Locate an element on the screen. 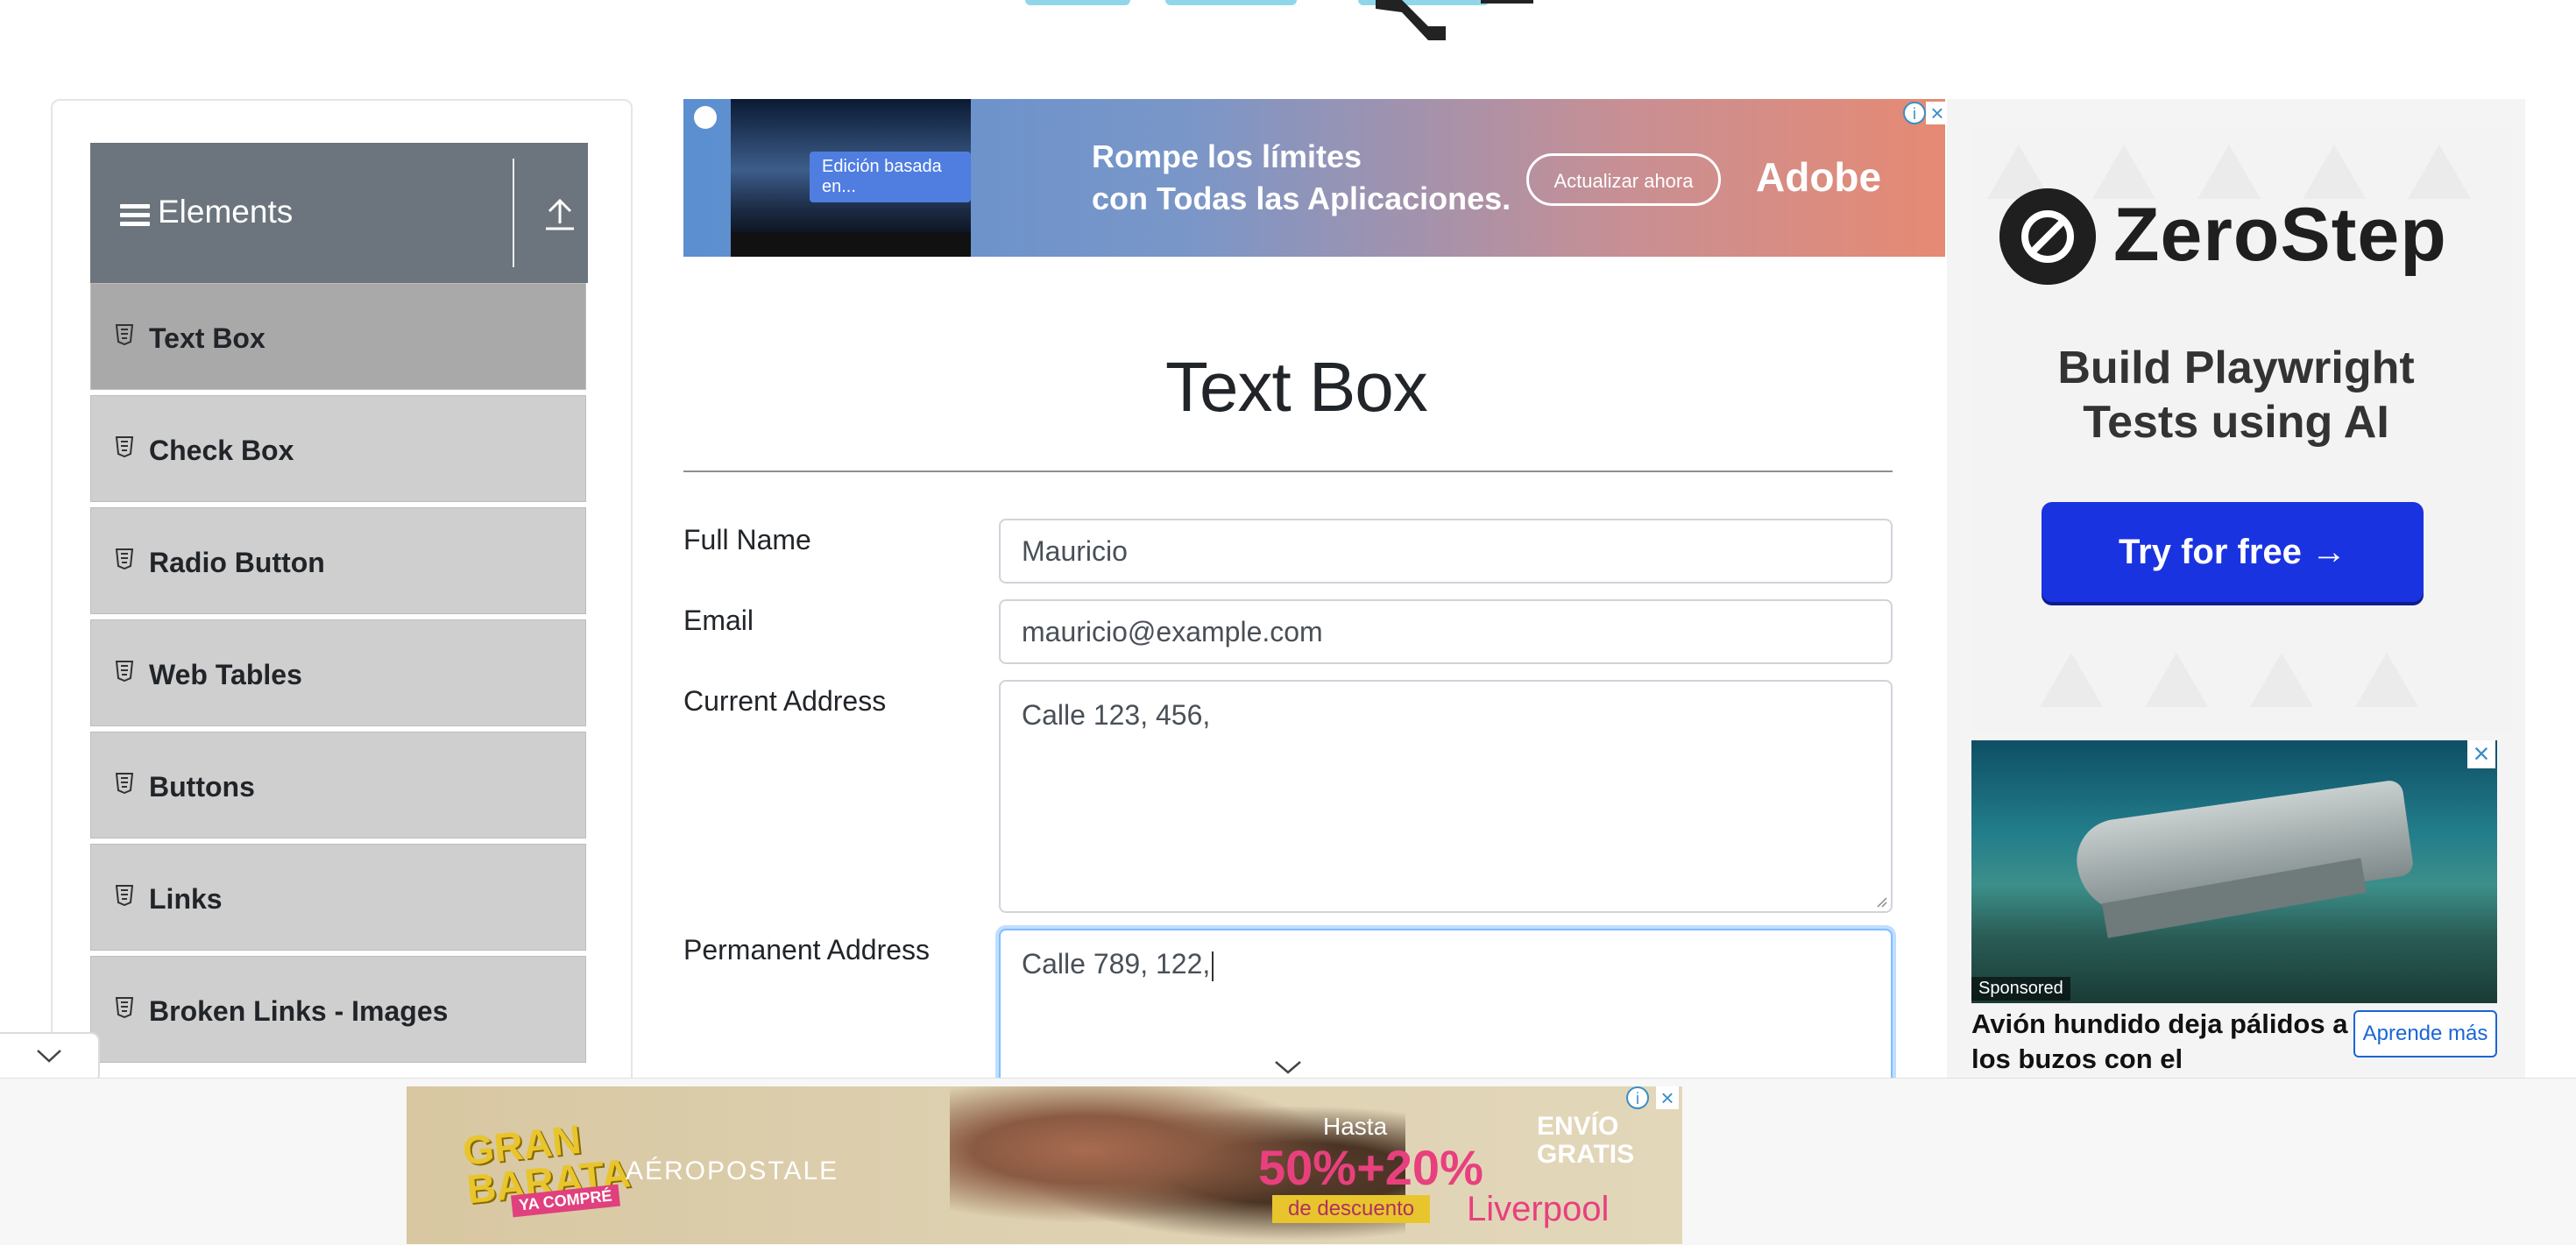 This screenshot has width=2576, height=1245. current-address-textarea: Calle 123, 456, is located at coordinates (1446, 797).